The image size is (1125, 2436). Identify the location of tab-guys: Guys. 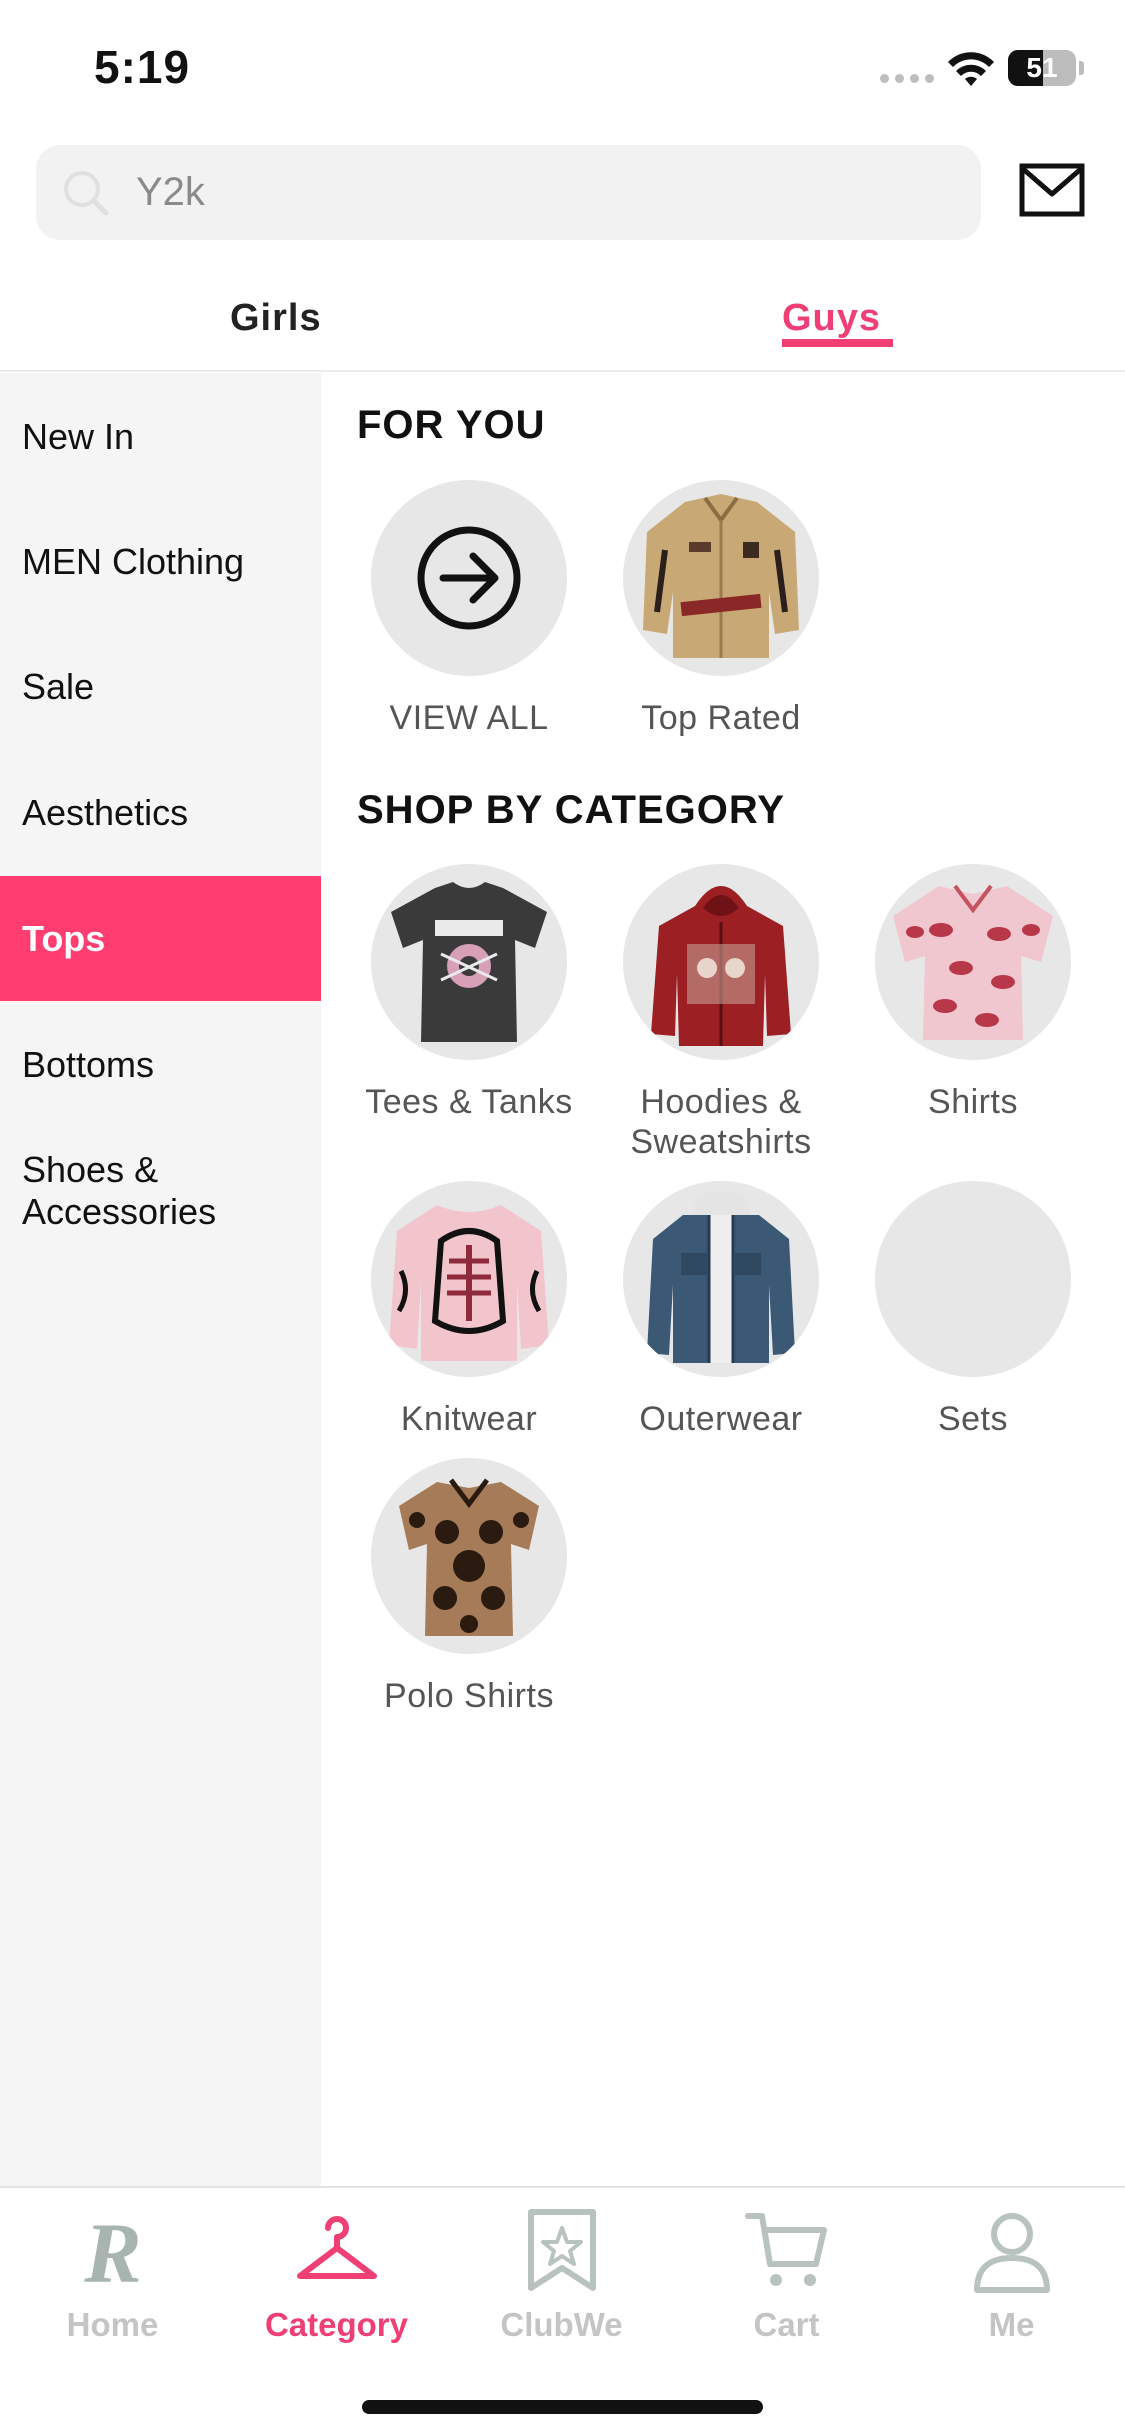
(831, 318).